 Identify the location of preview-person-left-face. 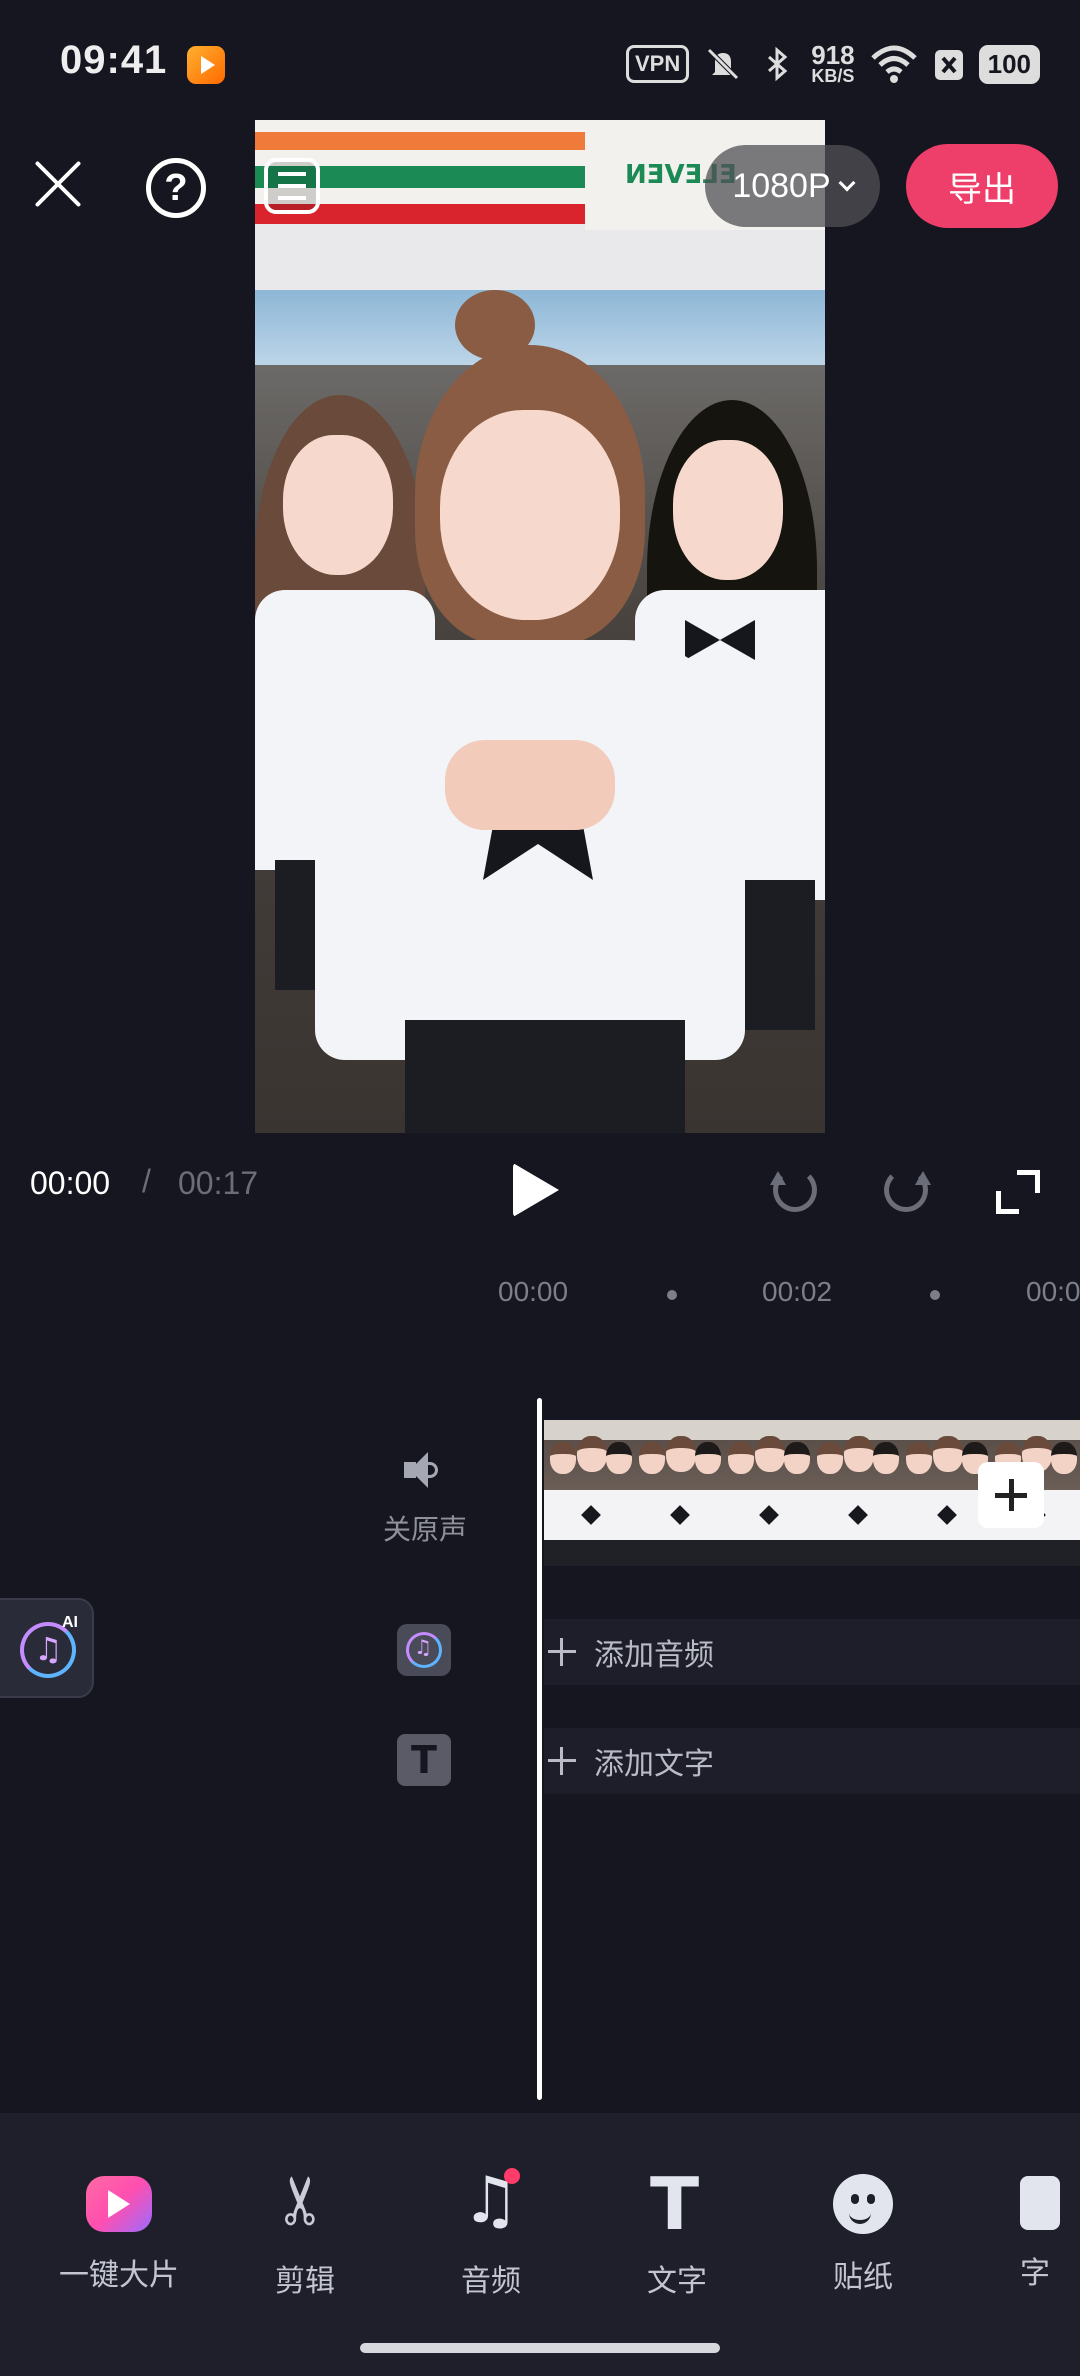
(338, 505).